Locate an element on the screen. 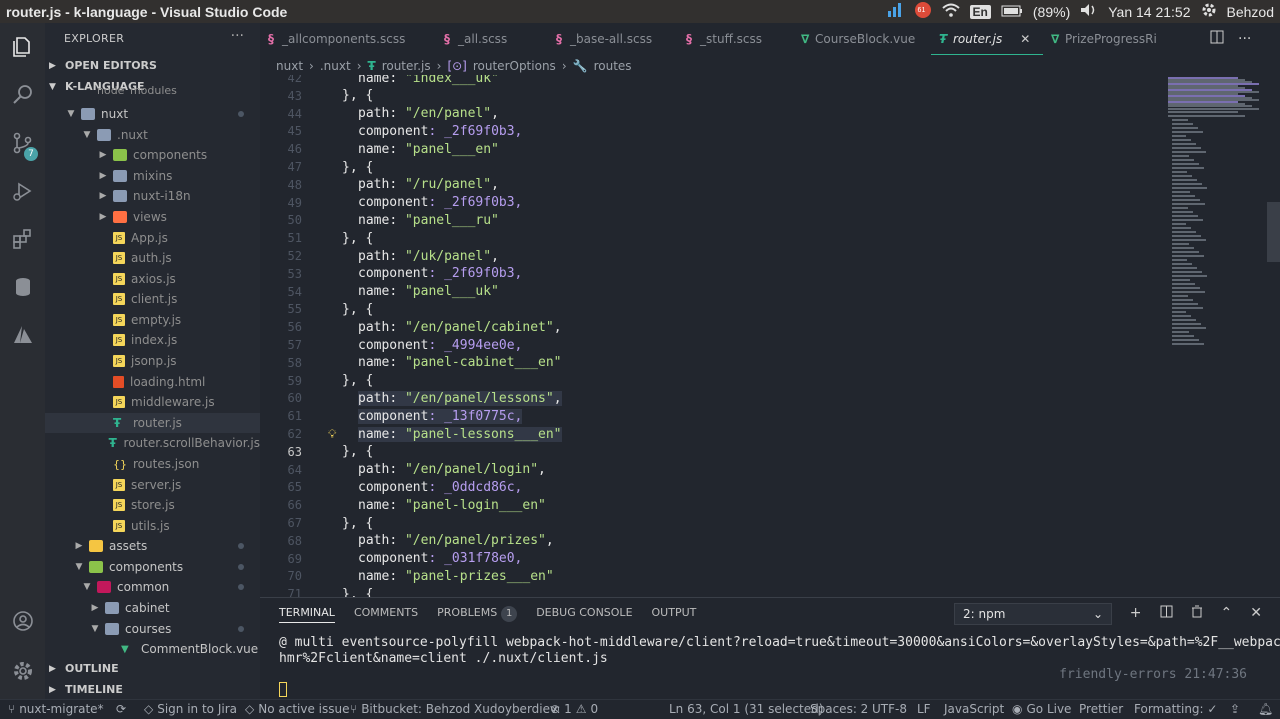  tree-file: ▼ CommentBlock.vue is located at coordinates (152, 649).